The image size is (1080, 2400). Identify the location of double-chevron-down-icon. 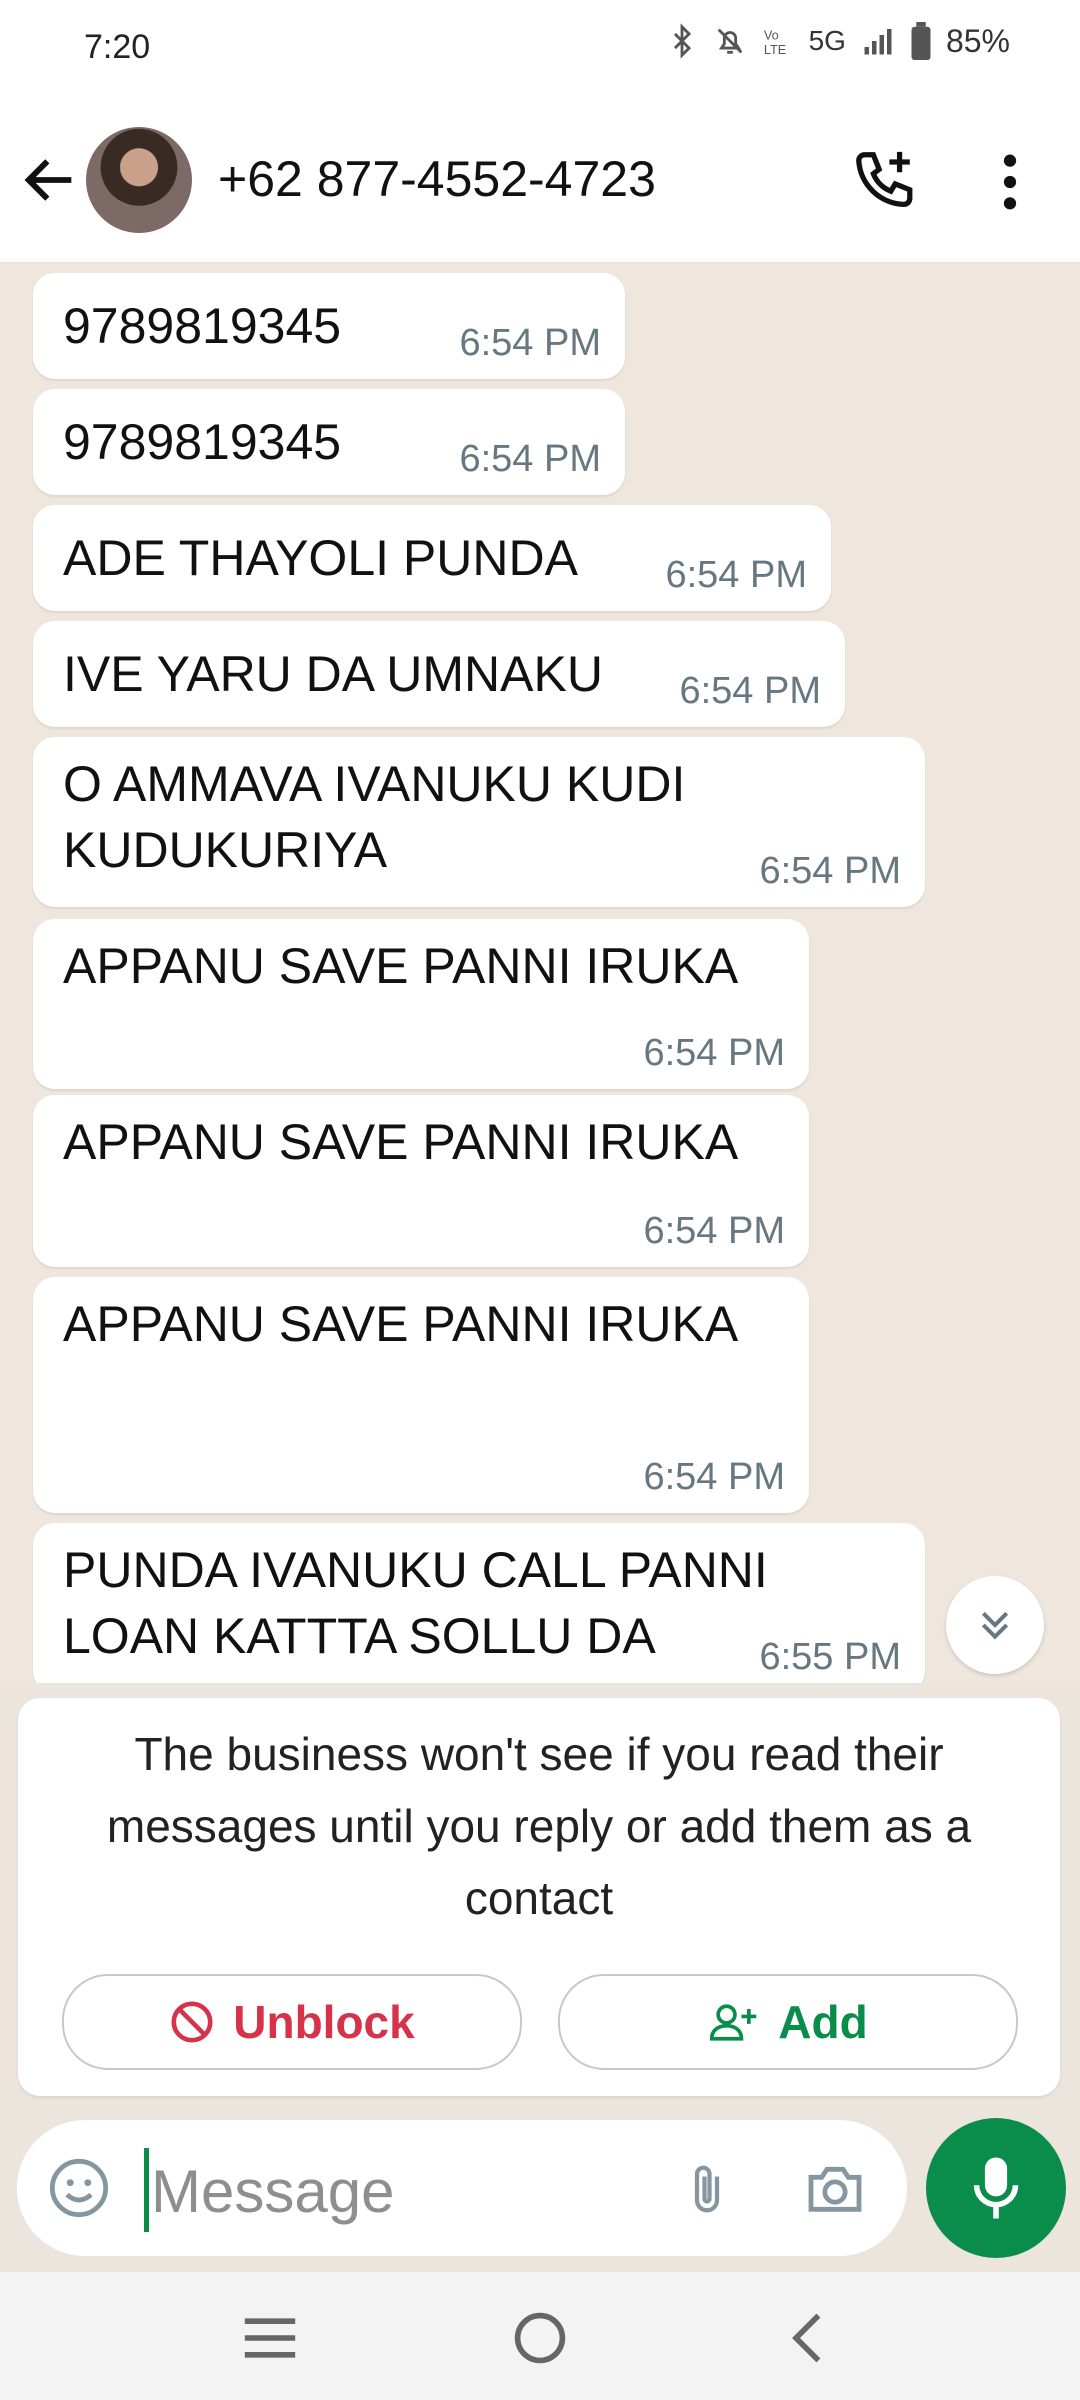
(995, 1625).